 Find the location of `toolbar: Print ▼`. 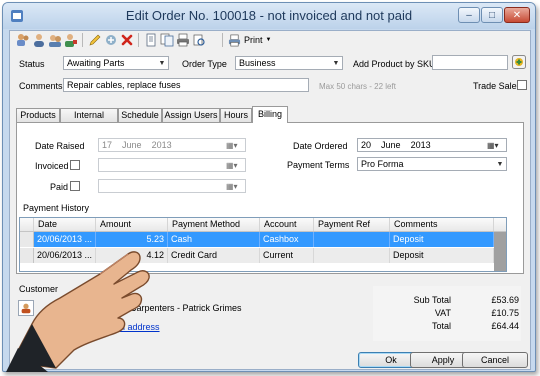

toolbar: Print ▼ is located at coordinates (270, 40).